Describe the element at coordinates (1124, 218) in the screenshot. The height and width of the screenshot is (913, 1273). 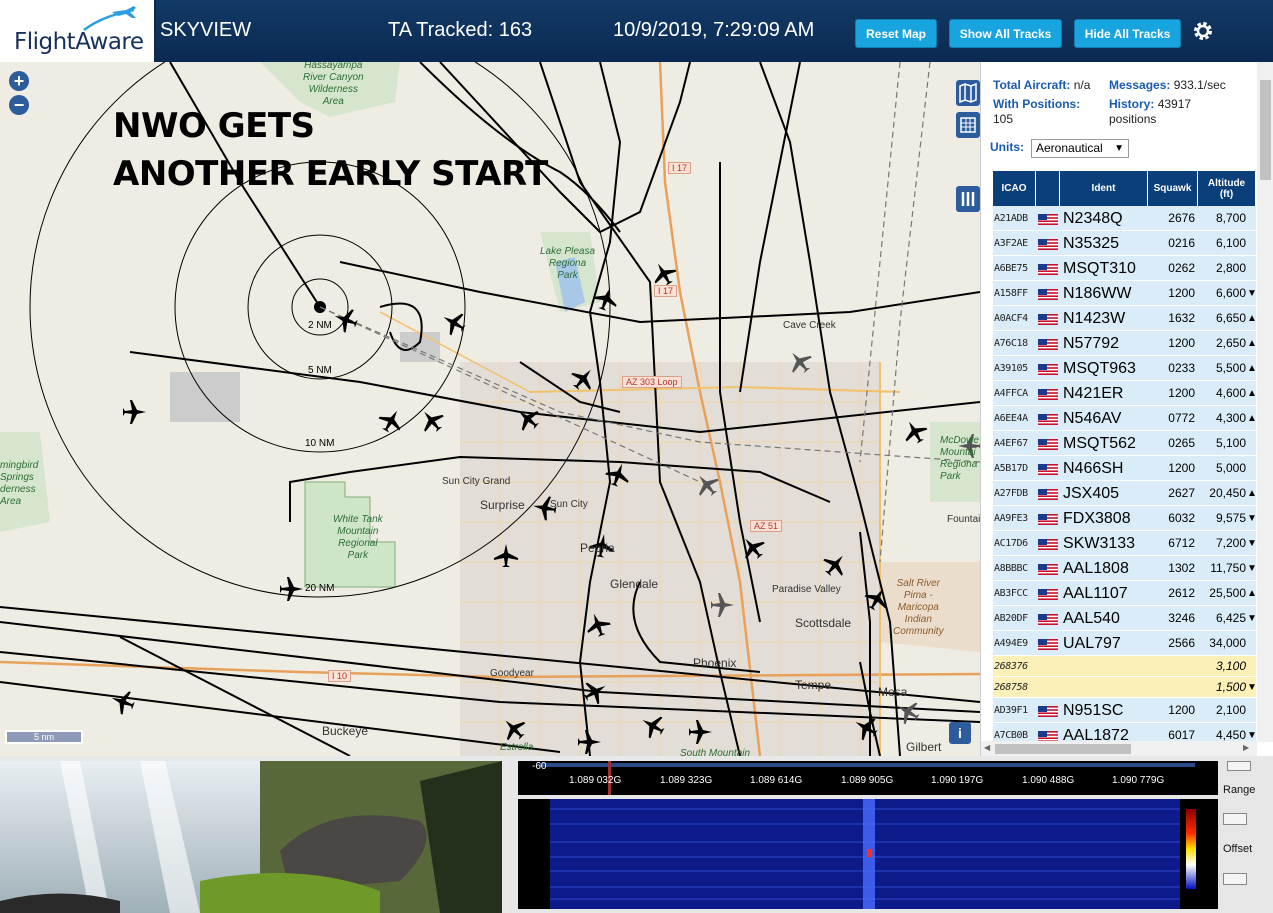
I see `table-row: A21ADB N2348Q 2676 8,700` at that location.